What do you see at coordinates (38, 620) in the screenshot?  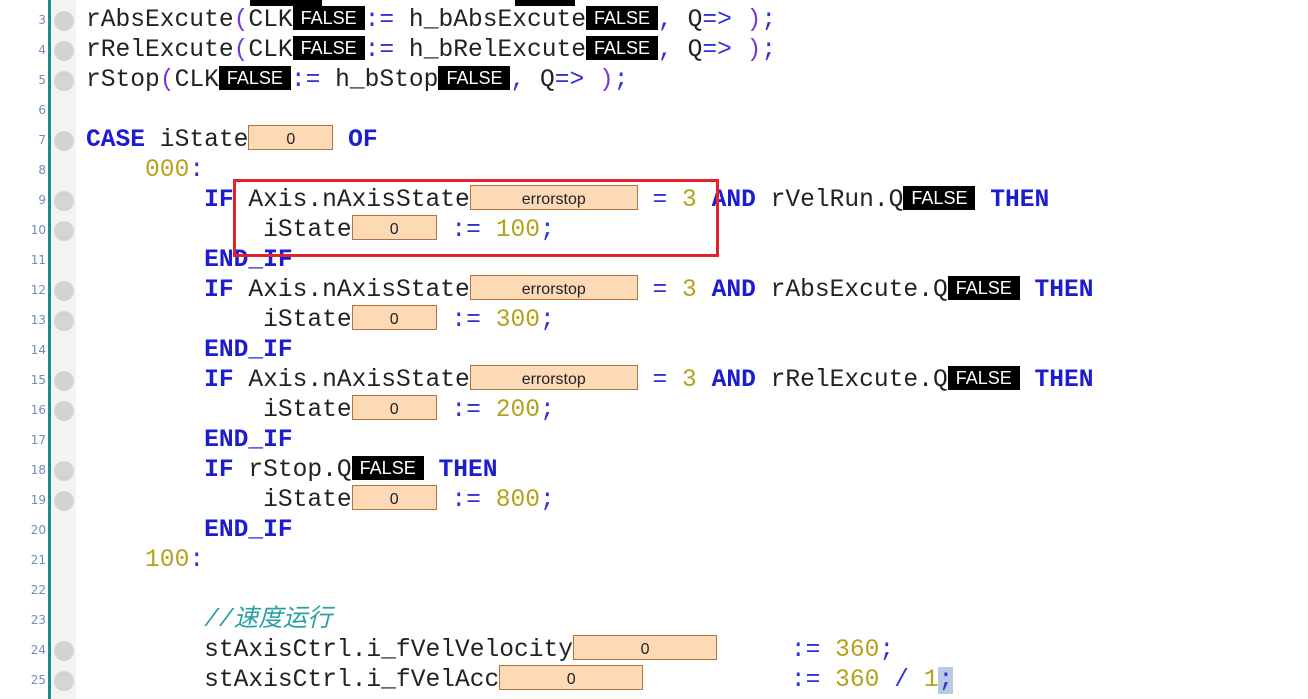 I see `line-number: 23` at bounding box center [38, 620].